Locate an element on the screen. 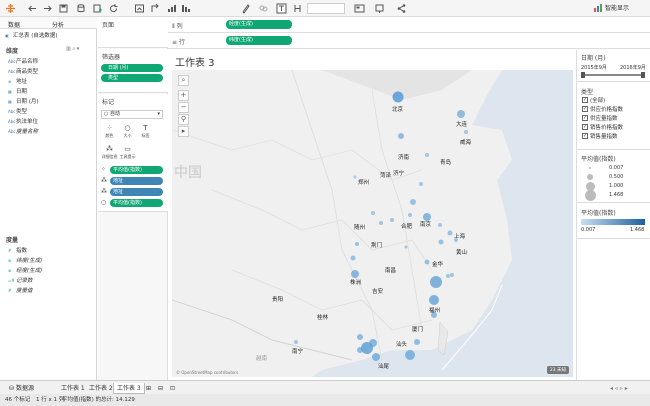  marks-button: ⁂ 详细信息 is located at coordinates (109, 153).